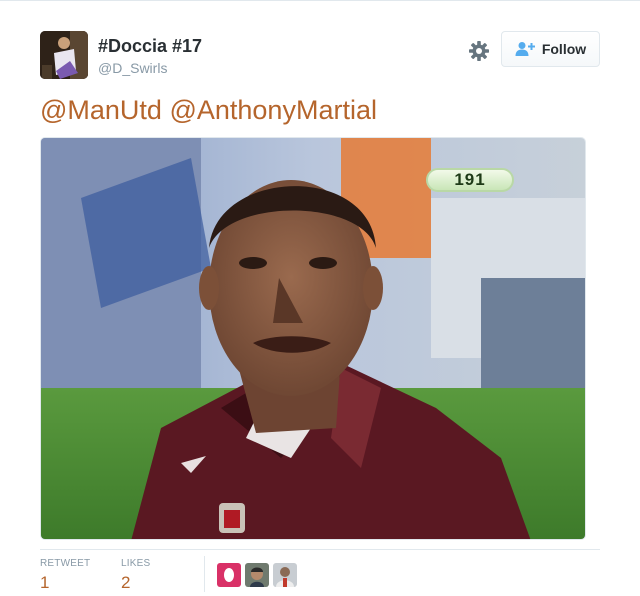 The height and width of the screenshot is (596, 640). Describe the element at coordinates (320, 549) in the screenshot. I see `stats-divider` at that location.